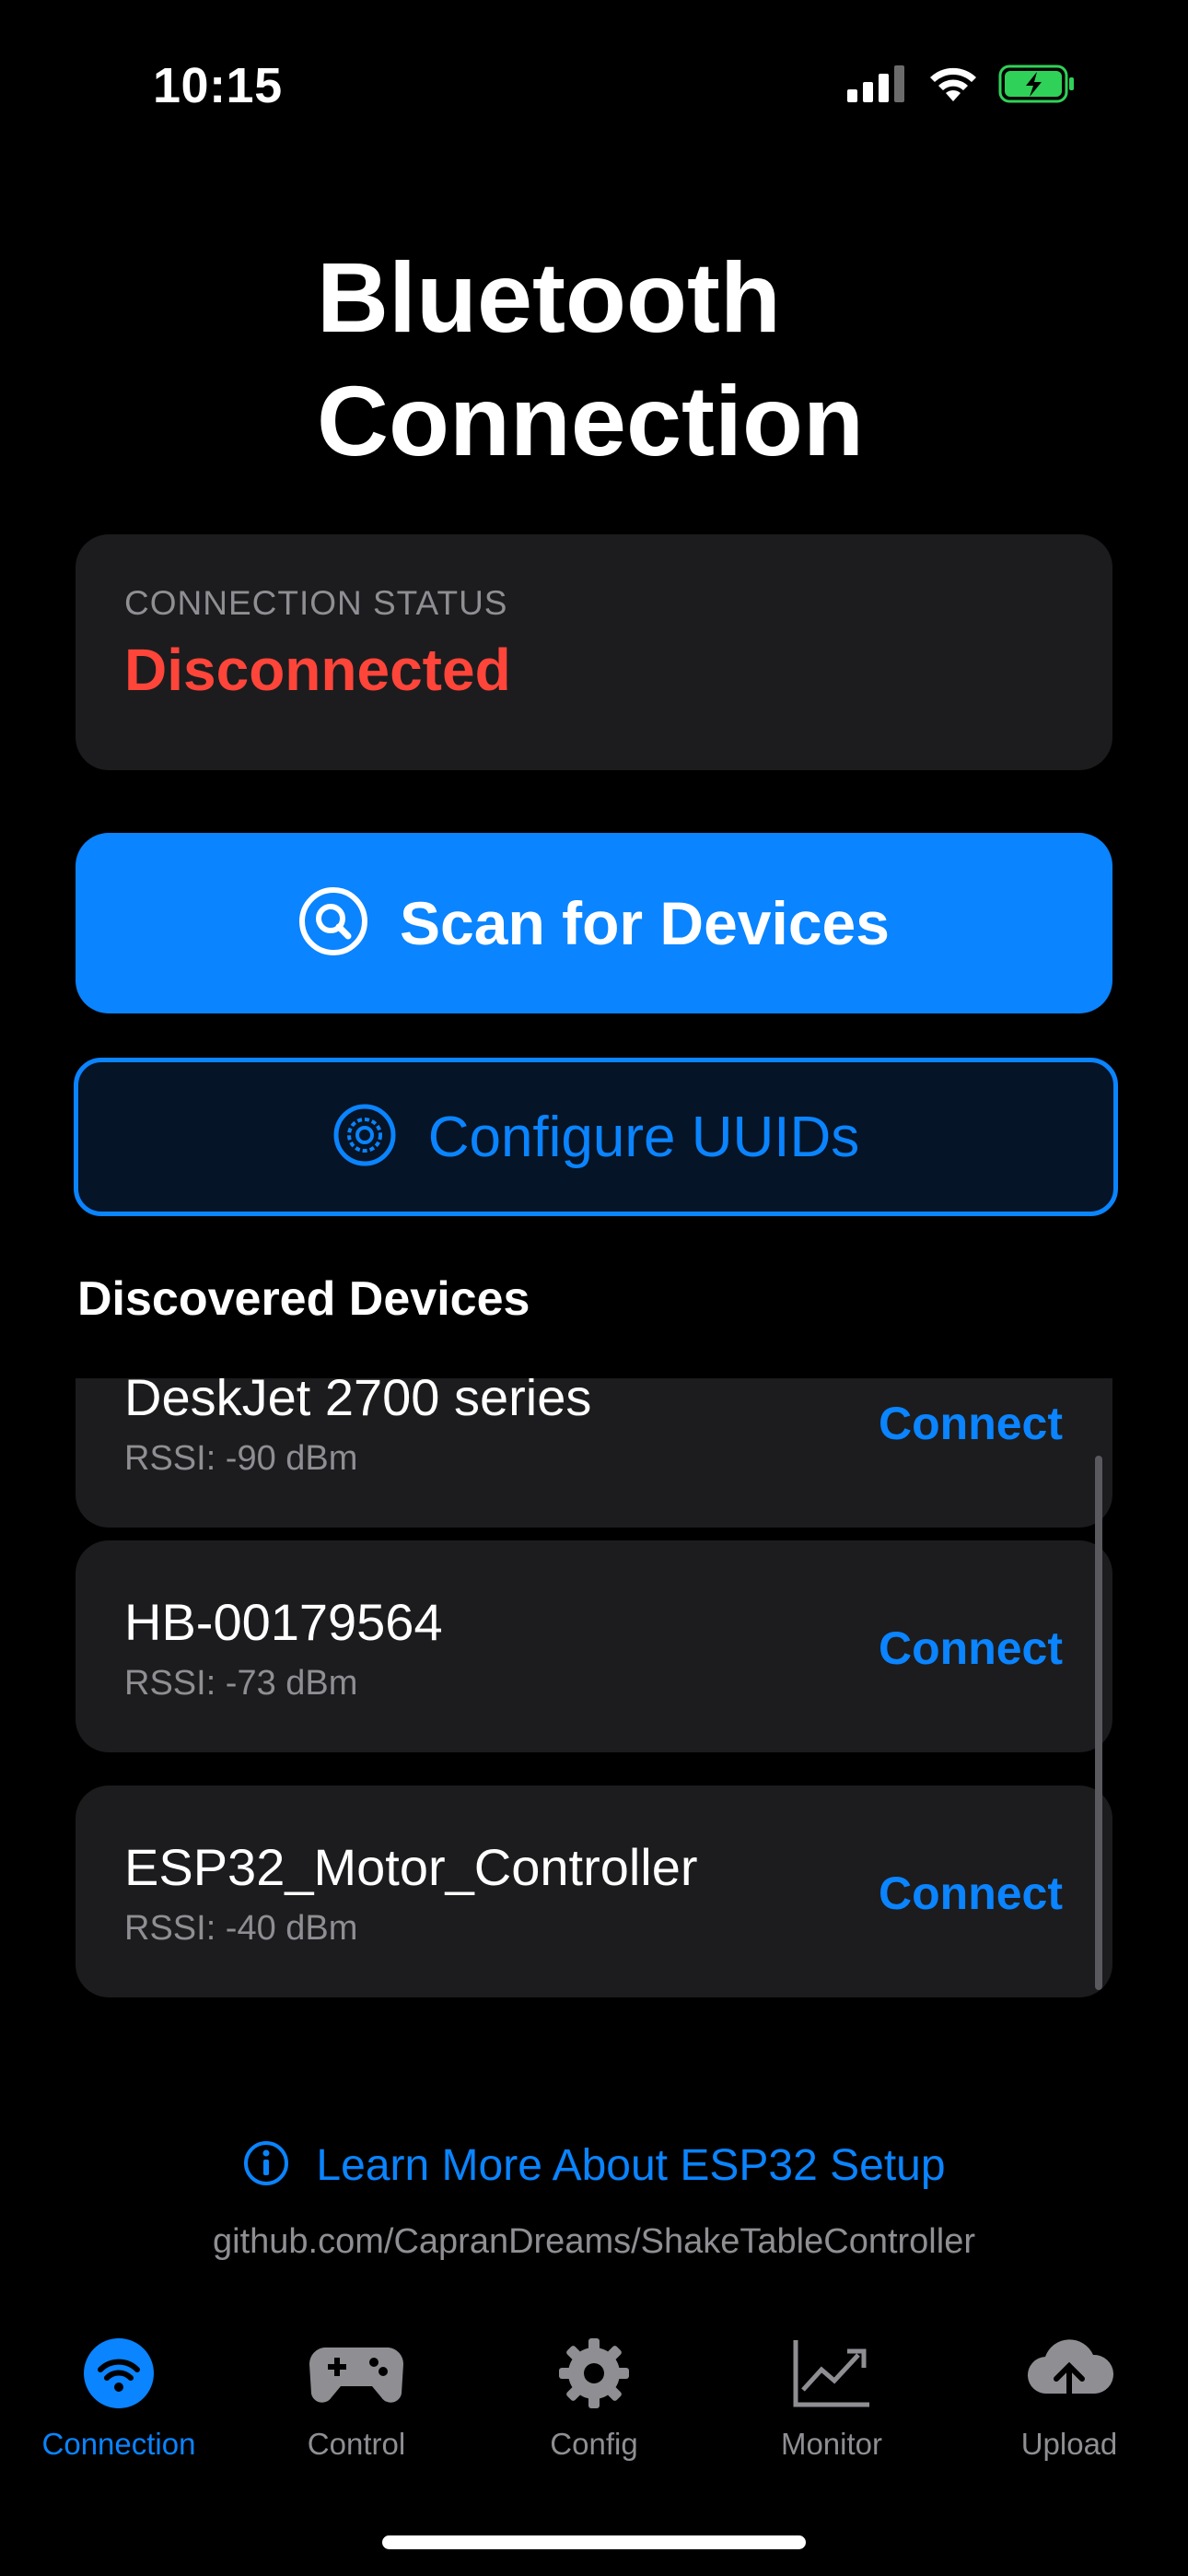 This screenshot has height=2576, width=1188. Describe the element at coordinates (594, 652) in the screenshot. I see `connection-status-card: CONNECTION STATUS Disconnected` at that location.